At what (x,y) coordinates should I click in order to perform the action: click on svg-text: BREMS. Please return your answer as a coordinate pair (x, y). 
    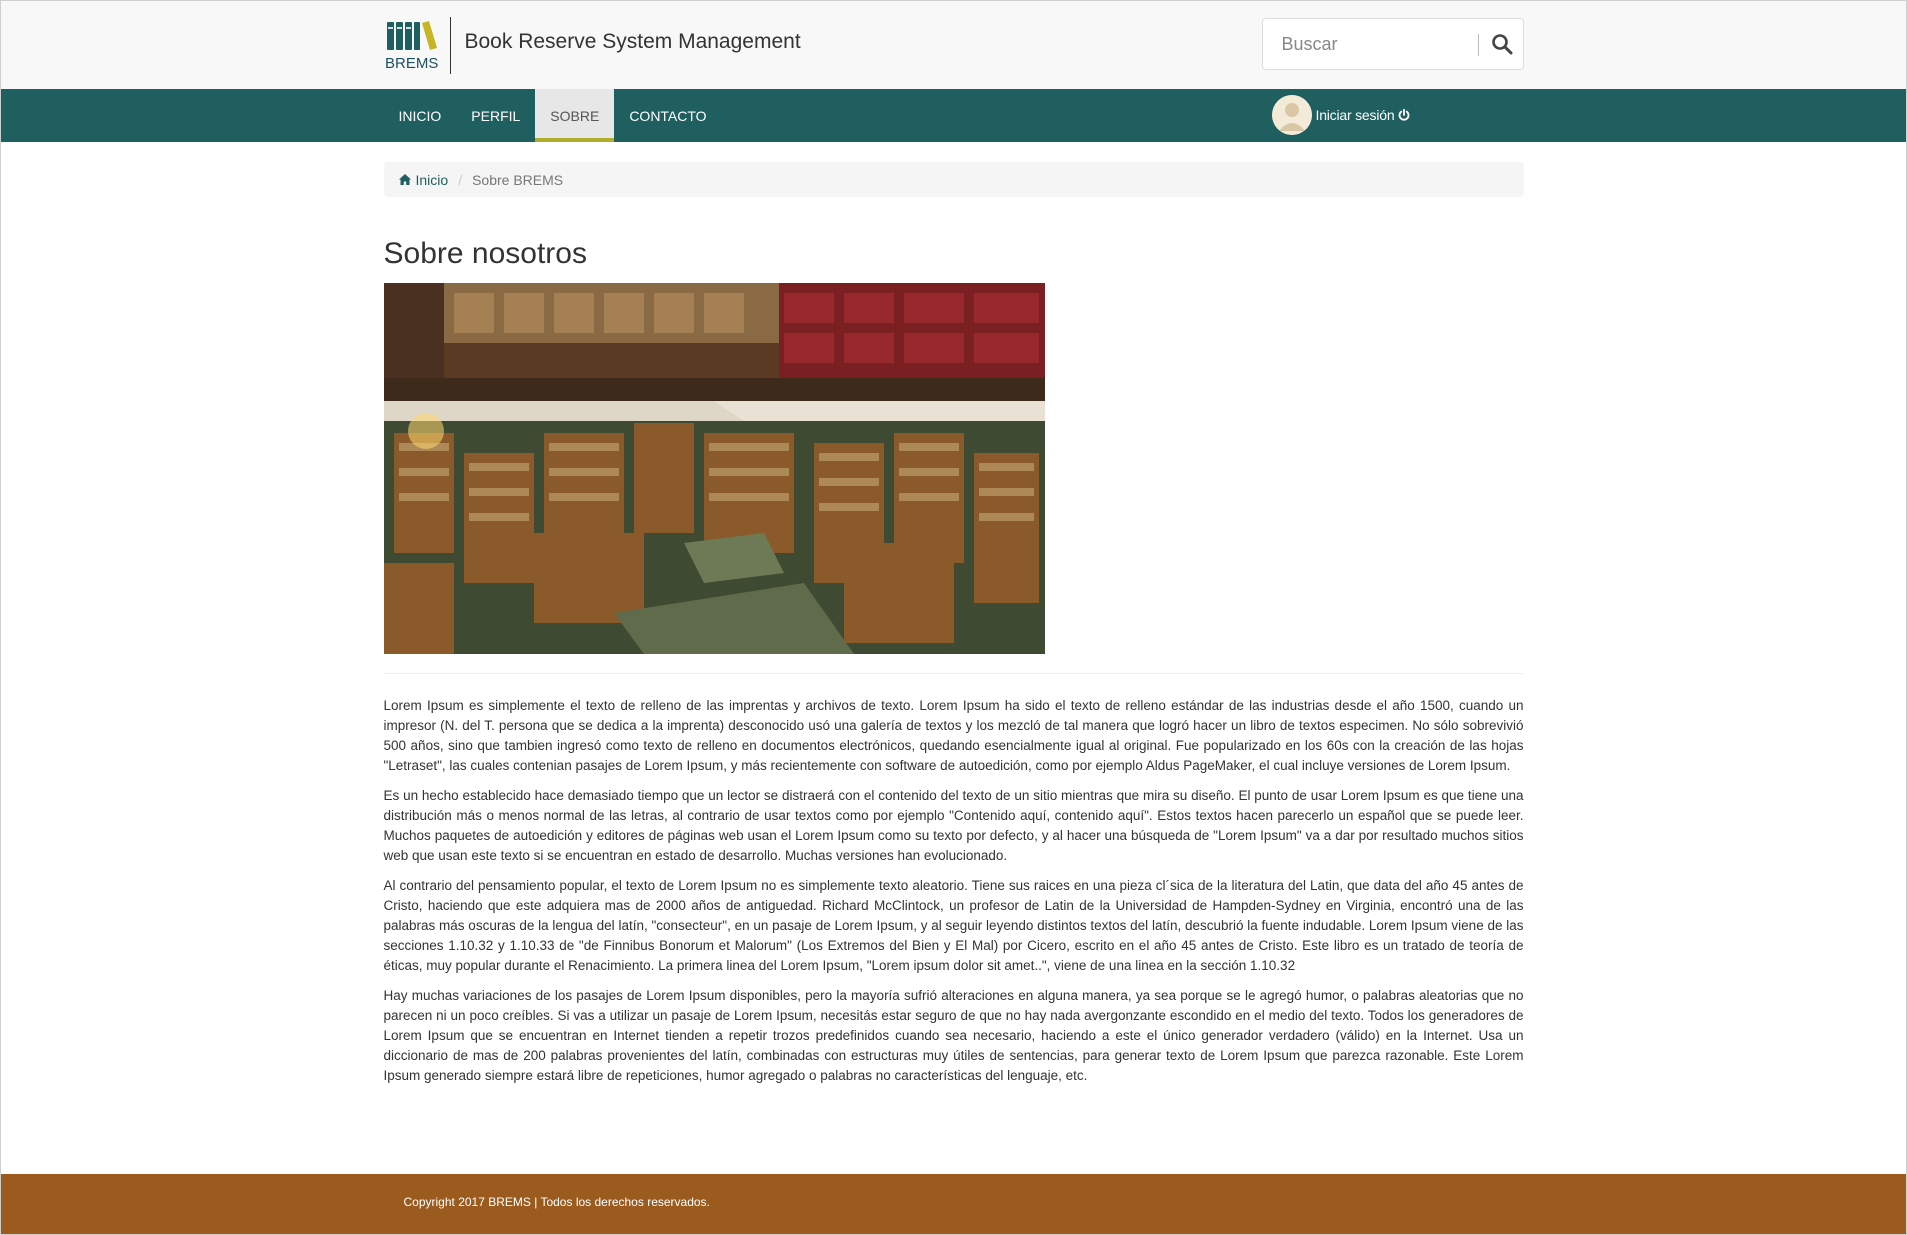
    Looking at the image, I should click on (411, 63).